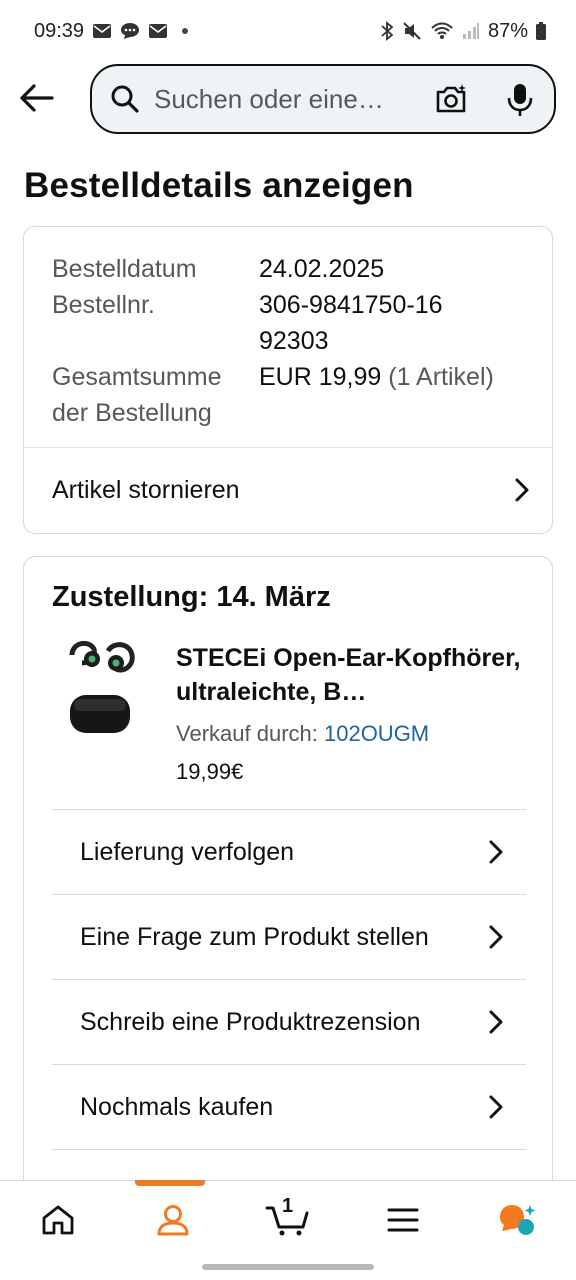 This screenshot has height=1280, width=576. I want to click on wifi-icon, so click(442, 31).